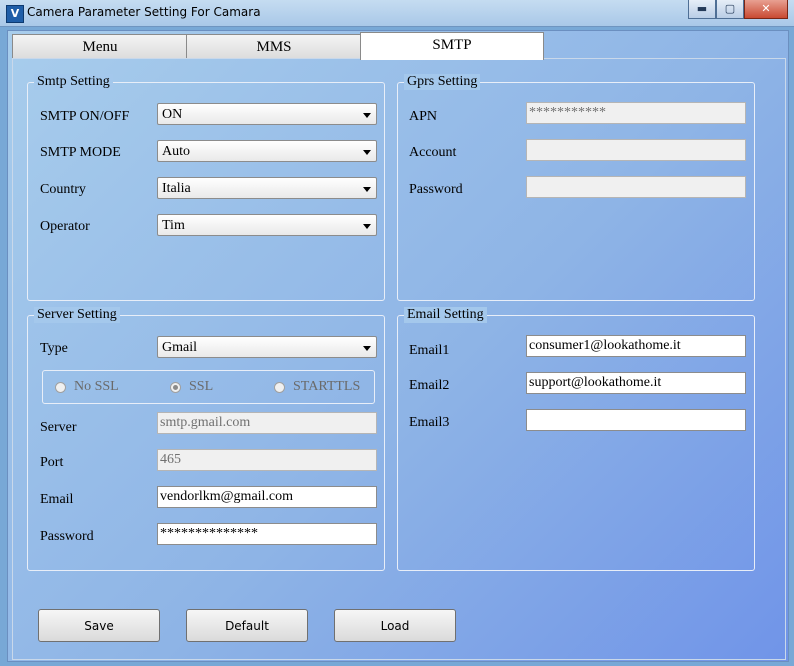  Describe the element at coordinates (73, 82) in the screenshot. I see `smtp-setting-title: Smtp Setting` at that location.